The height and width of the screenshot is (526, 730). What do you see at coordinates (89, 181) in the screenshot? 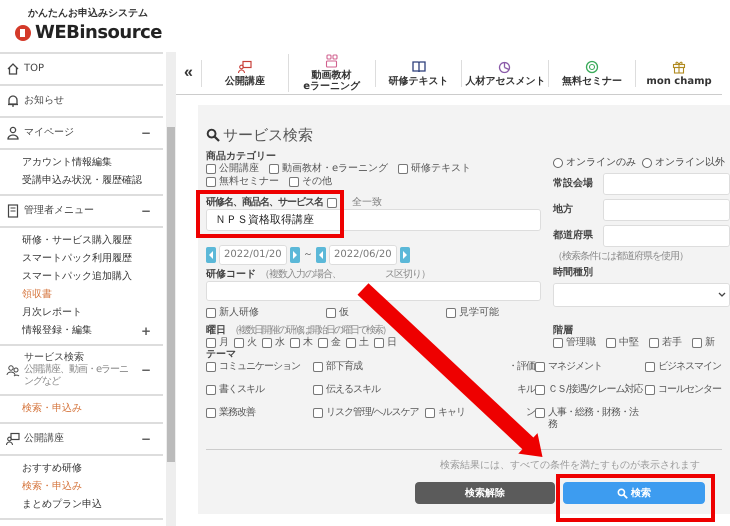
I see `menu-item: 受講申込み状況・履歴確認` at bounding box center [89, 181].